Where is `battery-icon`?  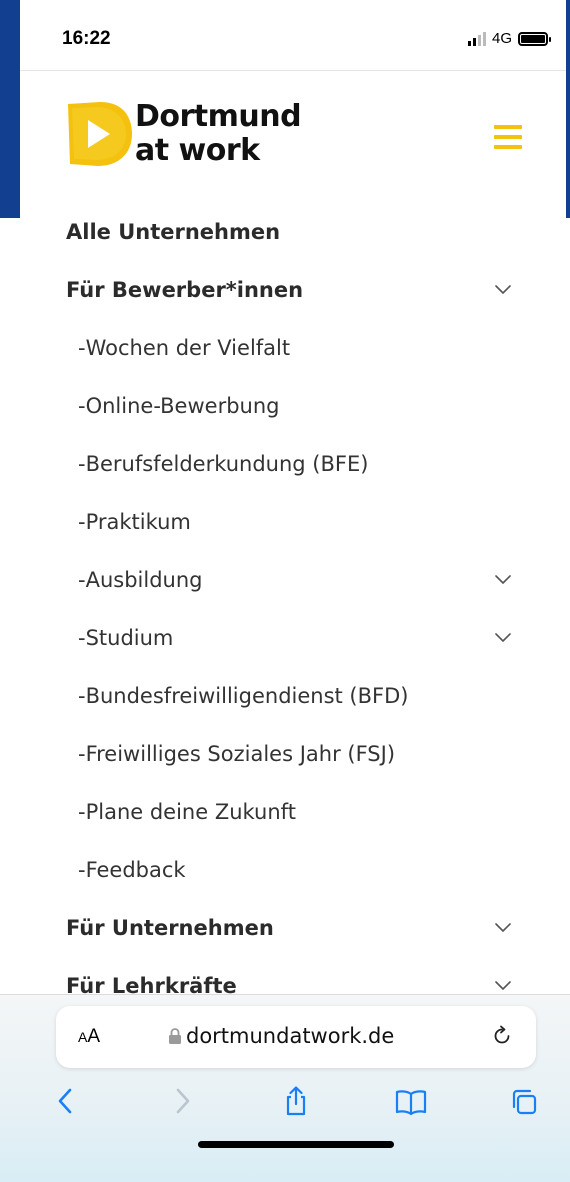 battery-icon is located at coordinates (534, 38).